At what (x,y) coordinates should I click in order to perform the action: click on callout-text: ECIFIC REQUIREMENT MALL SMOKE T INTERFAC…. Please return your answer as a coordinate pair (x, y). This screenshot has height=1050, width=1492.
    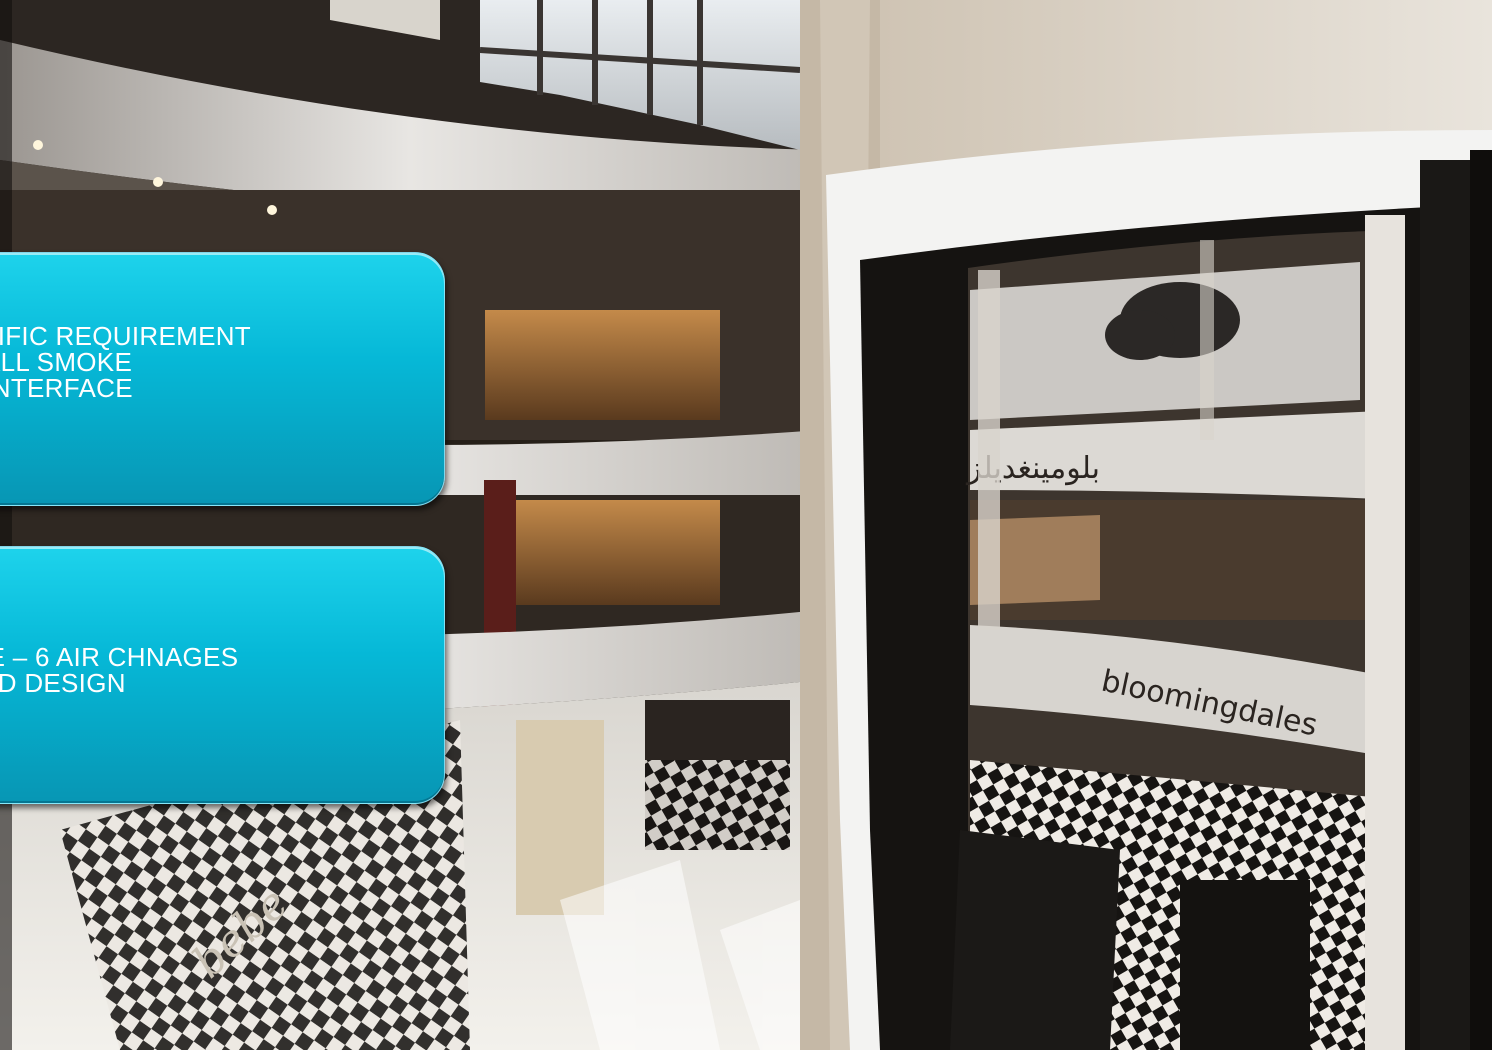
    Looking at the image, I should click on (125, 362).